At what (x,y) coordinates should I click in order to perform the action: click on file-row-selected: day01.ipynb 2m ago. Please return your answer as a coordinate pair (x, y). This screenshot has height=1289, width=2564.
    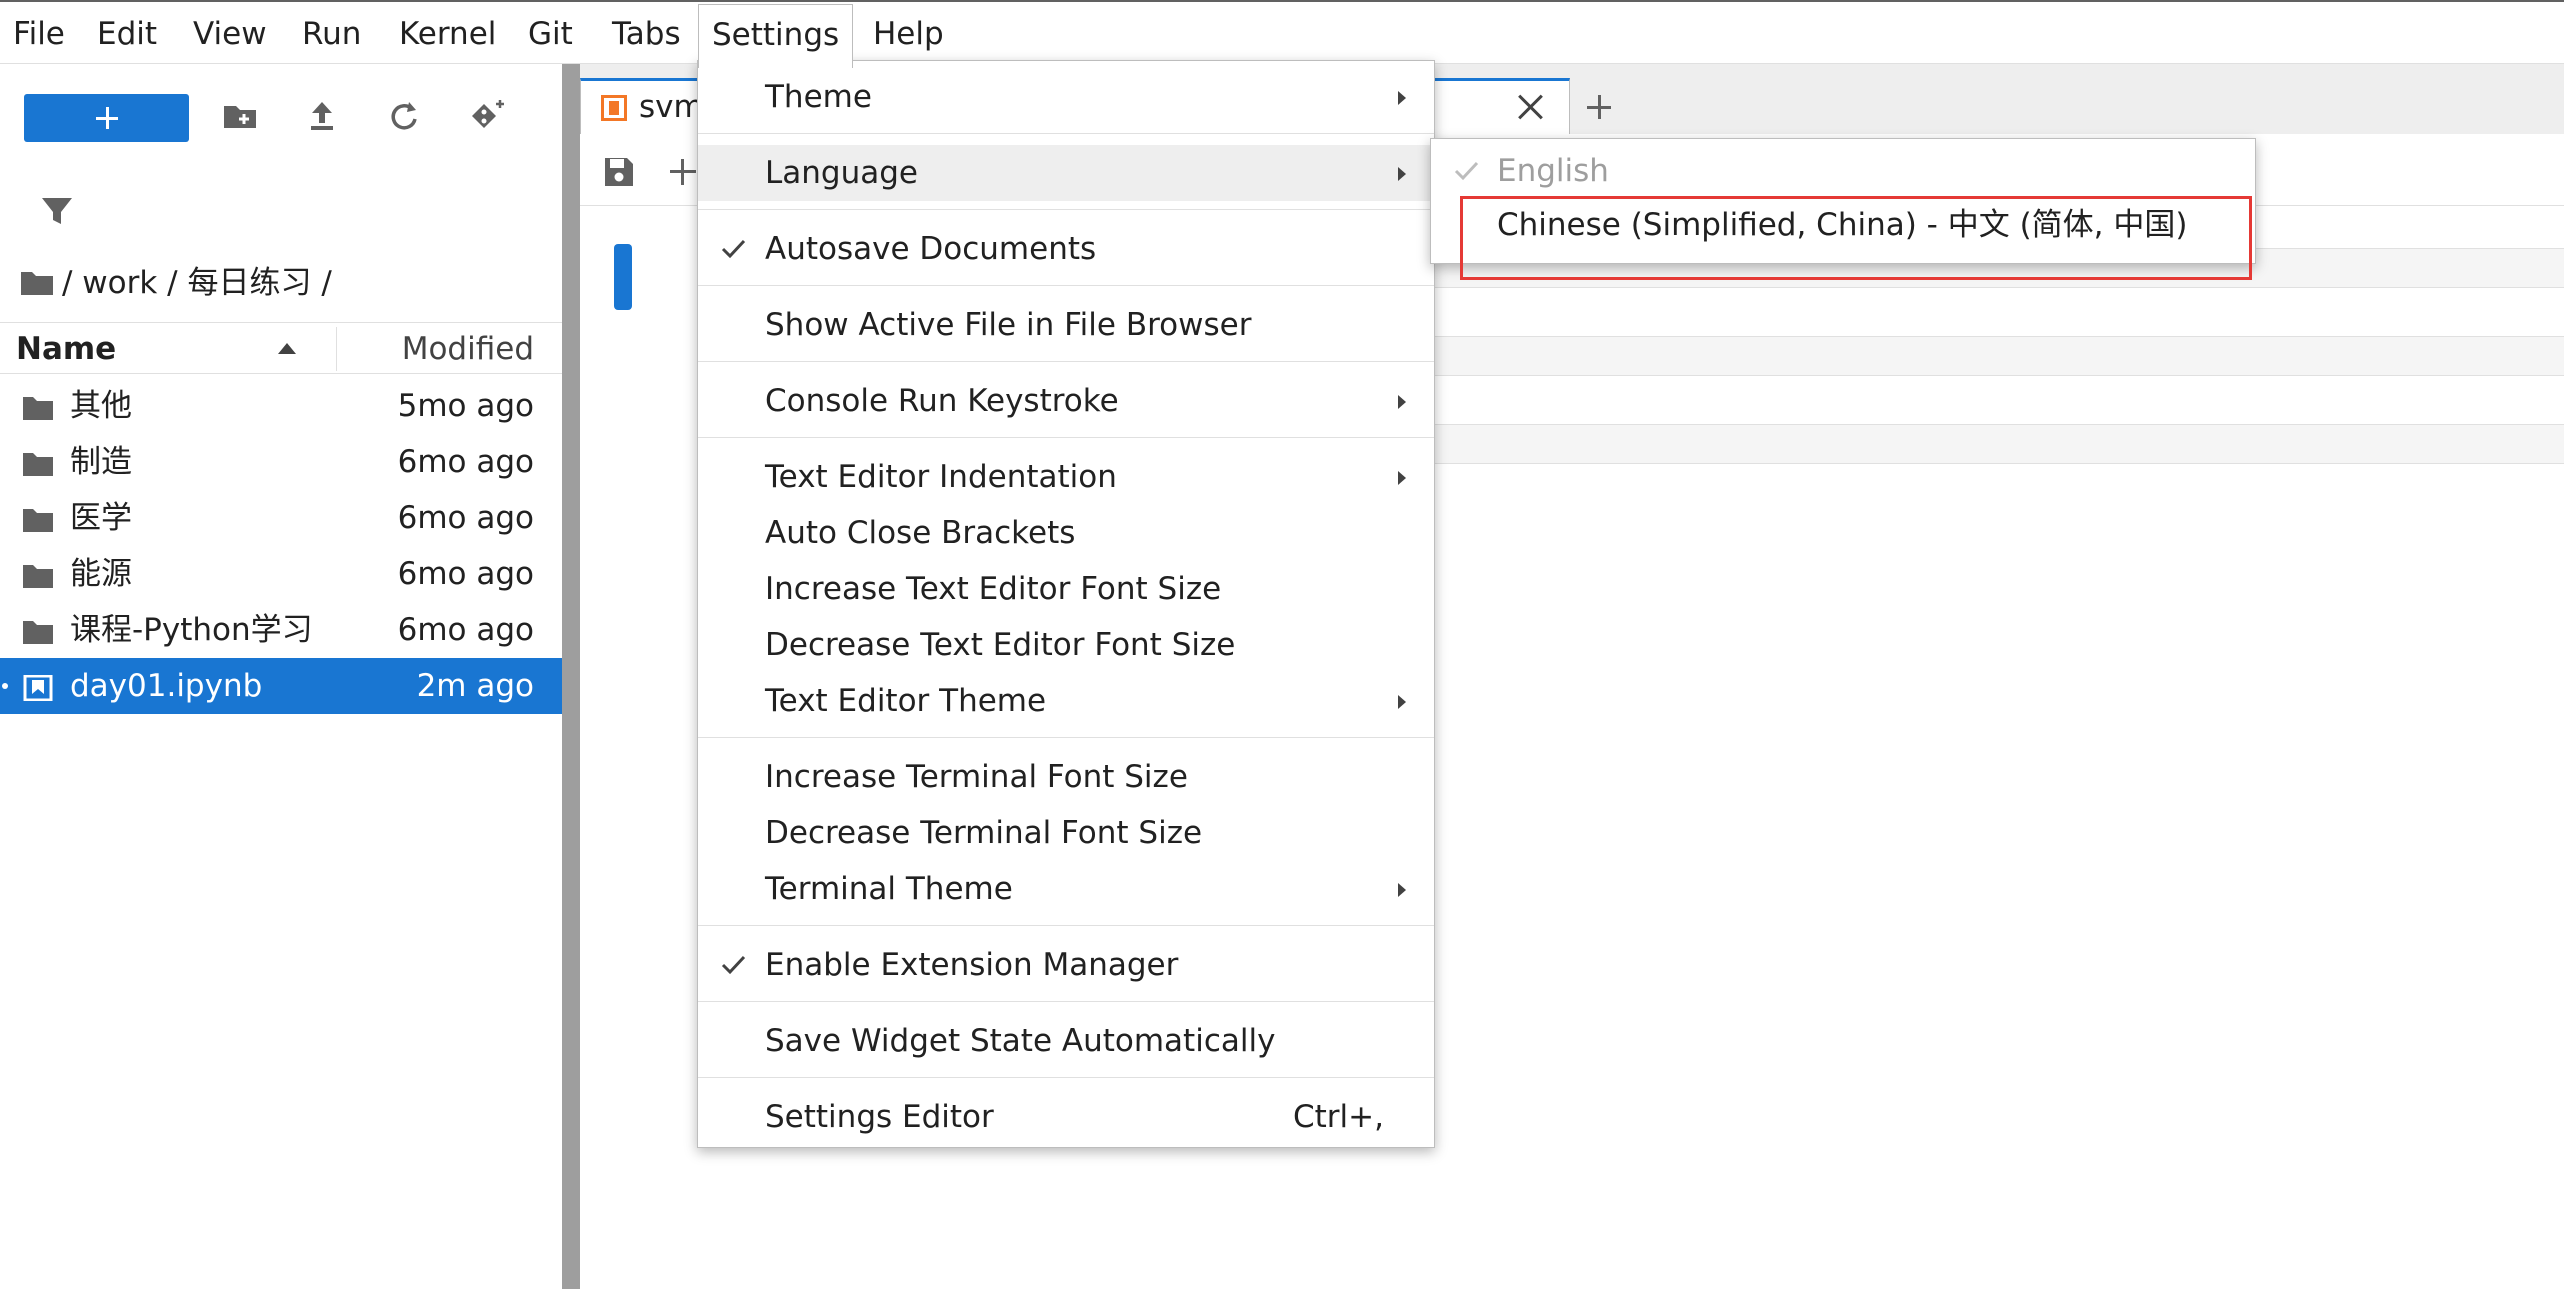
    Looking at the image, I should click on (281, 686).